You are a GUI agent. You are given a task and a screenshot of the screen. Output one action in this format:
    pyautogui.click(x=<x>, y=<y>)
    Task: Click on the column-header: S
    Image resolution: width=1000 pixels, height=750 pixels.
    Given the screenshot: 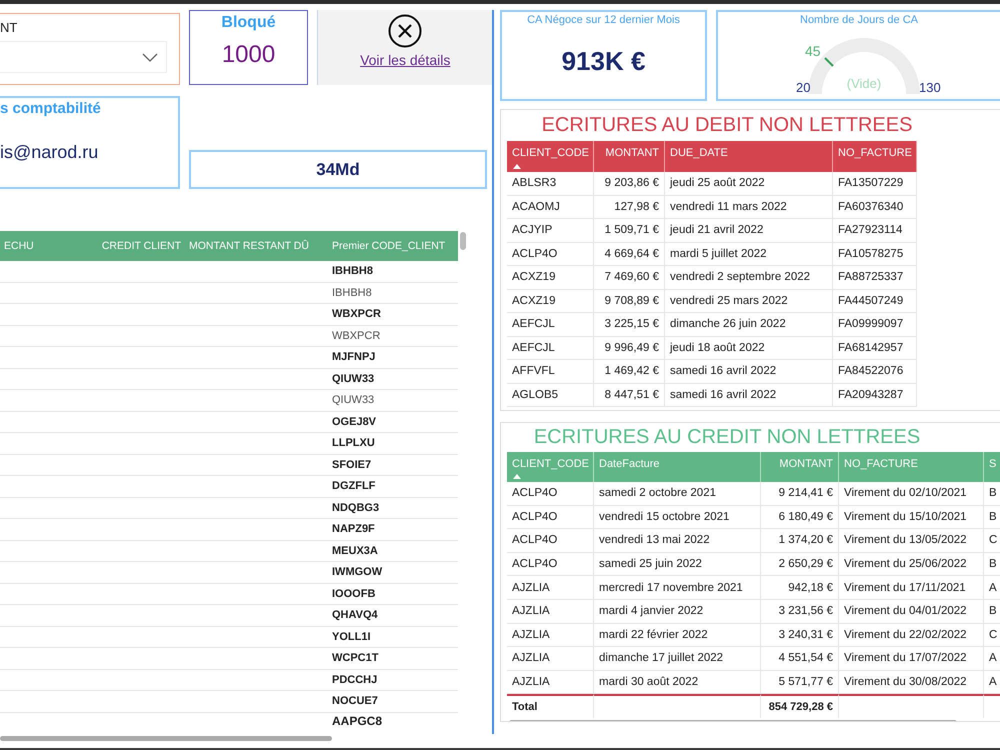 What is the action you would take?
    pyautogui.click(x=992, y=467)
    